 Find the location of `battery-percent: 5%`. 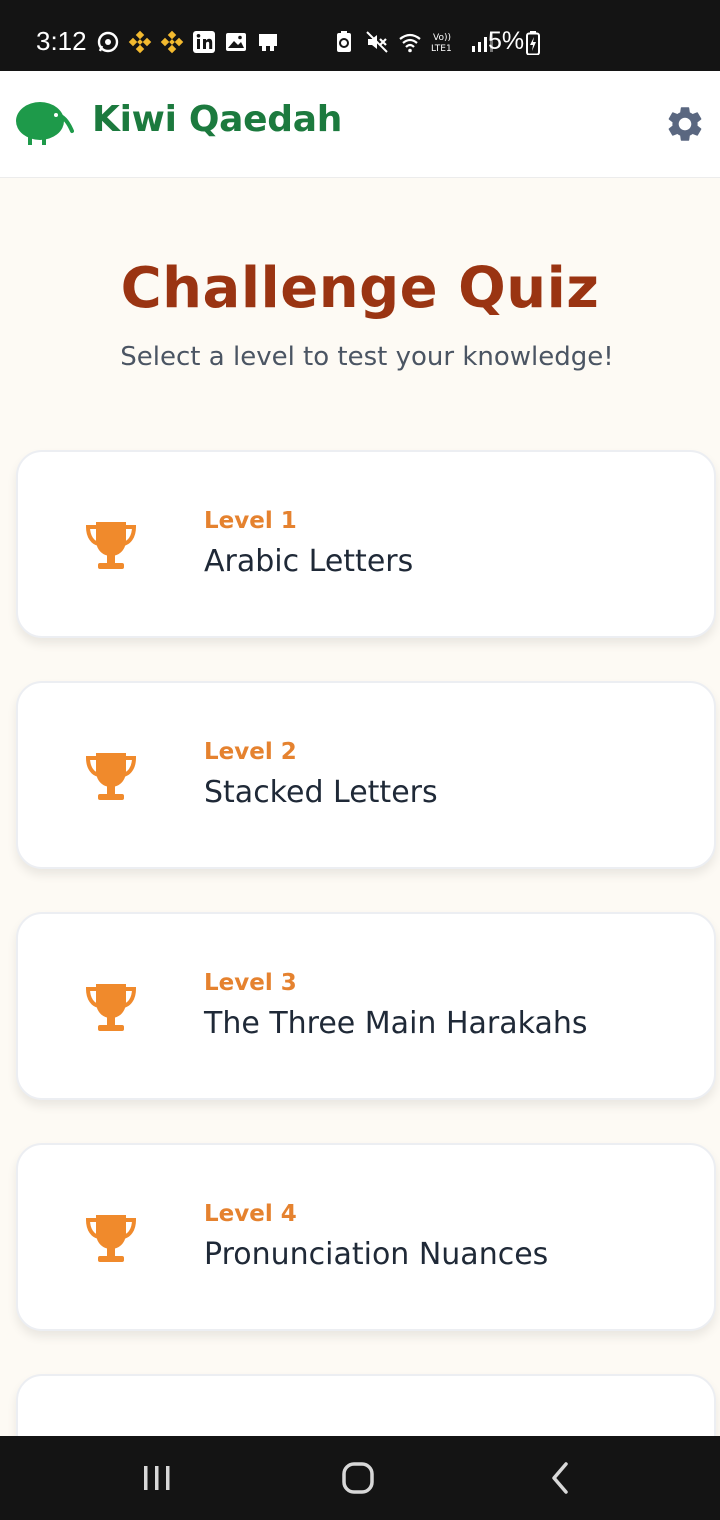

battery-percent: 5% is located at coordinates (506, 41).